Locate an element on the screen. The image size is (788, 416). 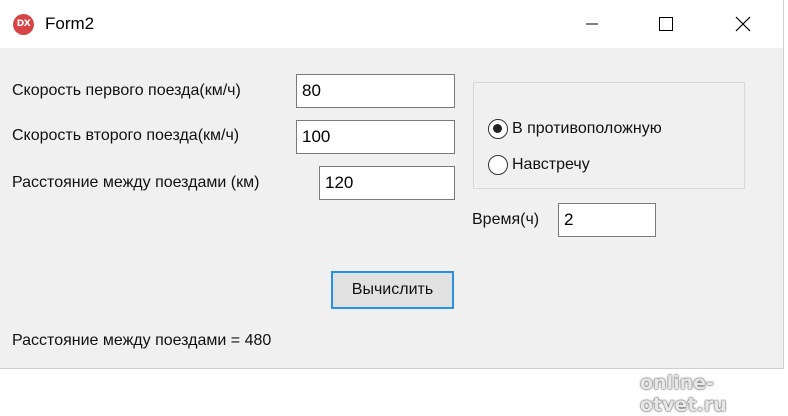
minimize-button is located at coordinates (592, 24).